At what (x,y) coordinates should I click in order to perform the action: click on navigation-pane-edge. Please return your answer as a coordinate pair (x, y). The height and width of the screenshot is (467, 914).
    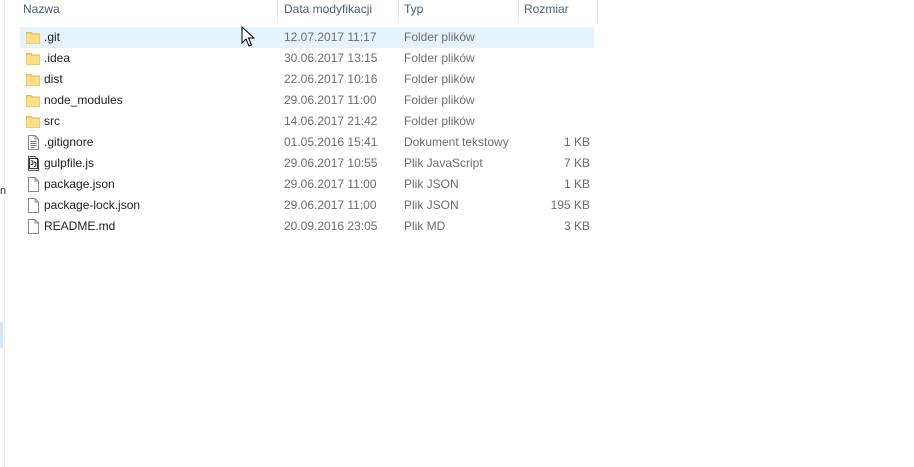
    Looking at the image, I should click on (2, 233).